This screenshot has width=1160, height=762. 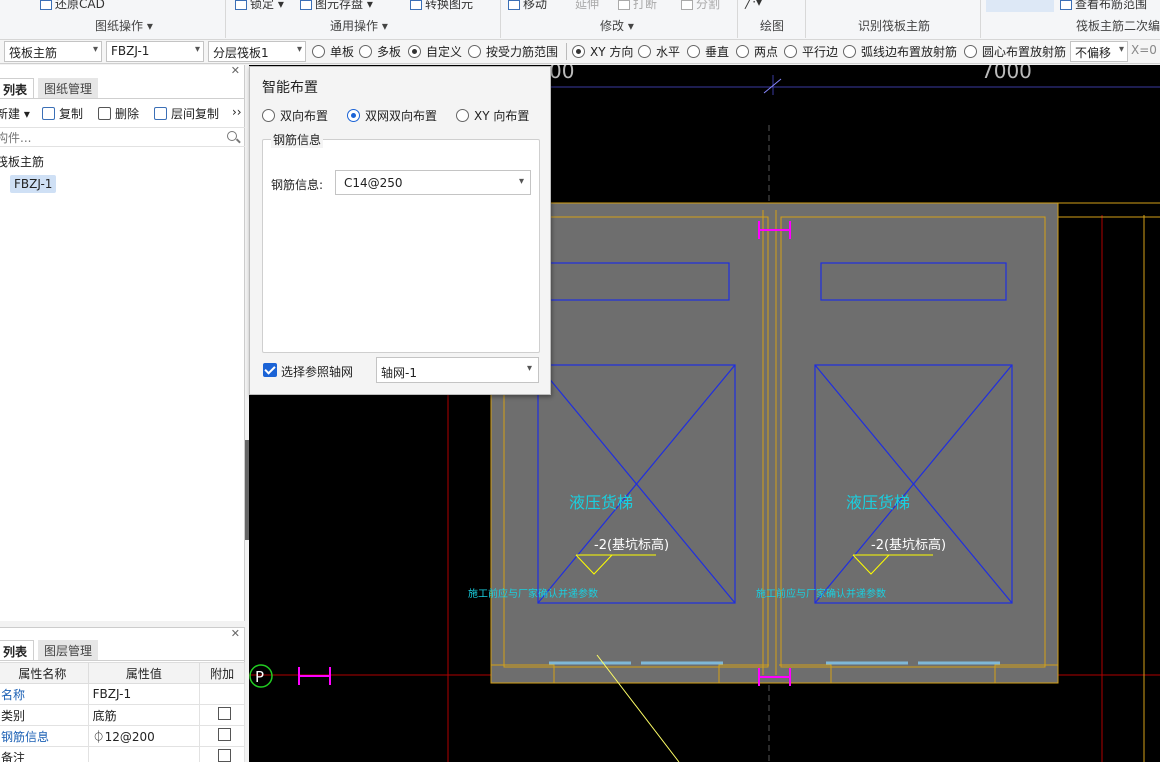 I want to click on element-type-select: 筏板主筋, so click(x=53, y=51).